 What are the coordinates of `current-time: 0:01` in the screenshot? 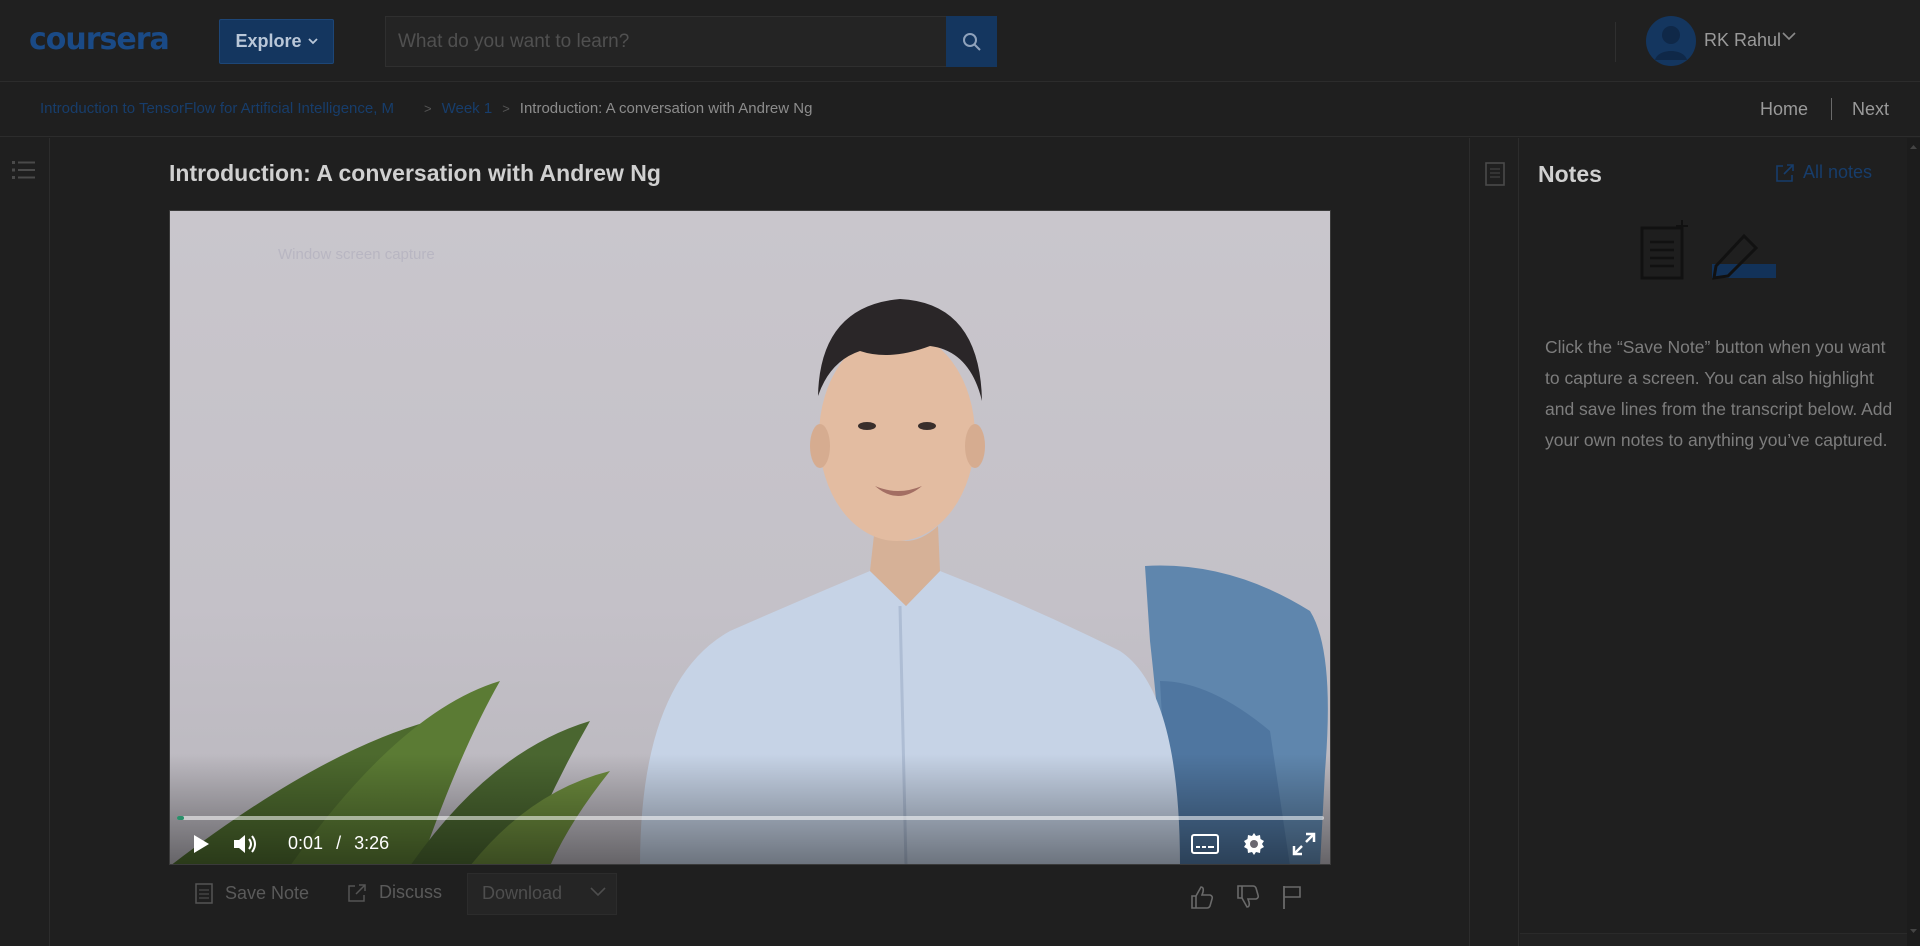 It's located at (306, 843).